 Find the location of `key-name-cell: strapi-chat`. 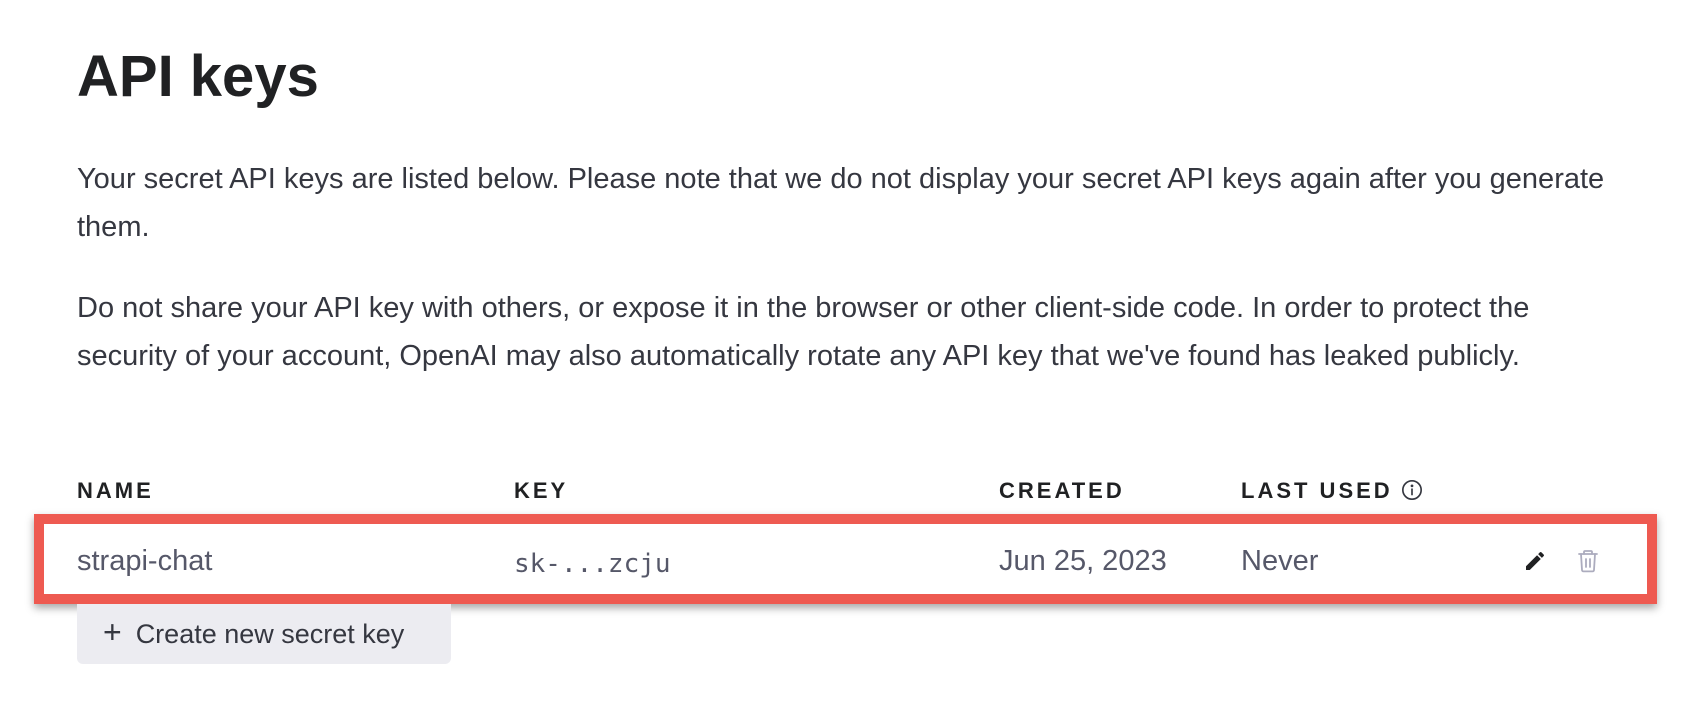

key-name-cell: strapi-chat is located at coordinates (145, 561).